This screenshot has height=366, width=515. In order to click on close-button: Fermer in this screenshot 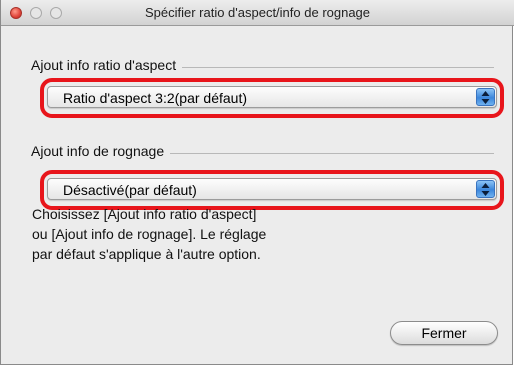, I will do `click(444, 333)`.